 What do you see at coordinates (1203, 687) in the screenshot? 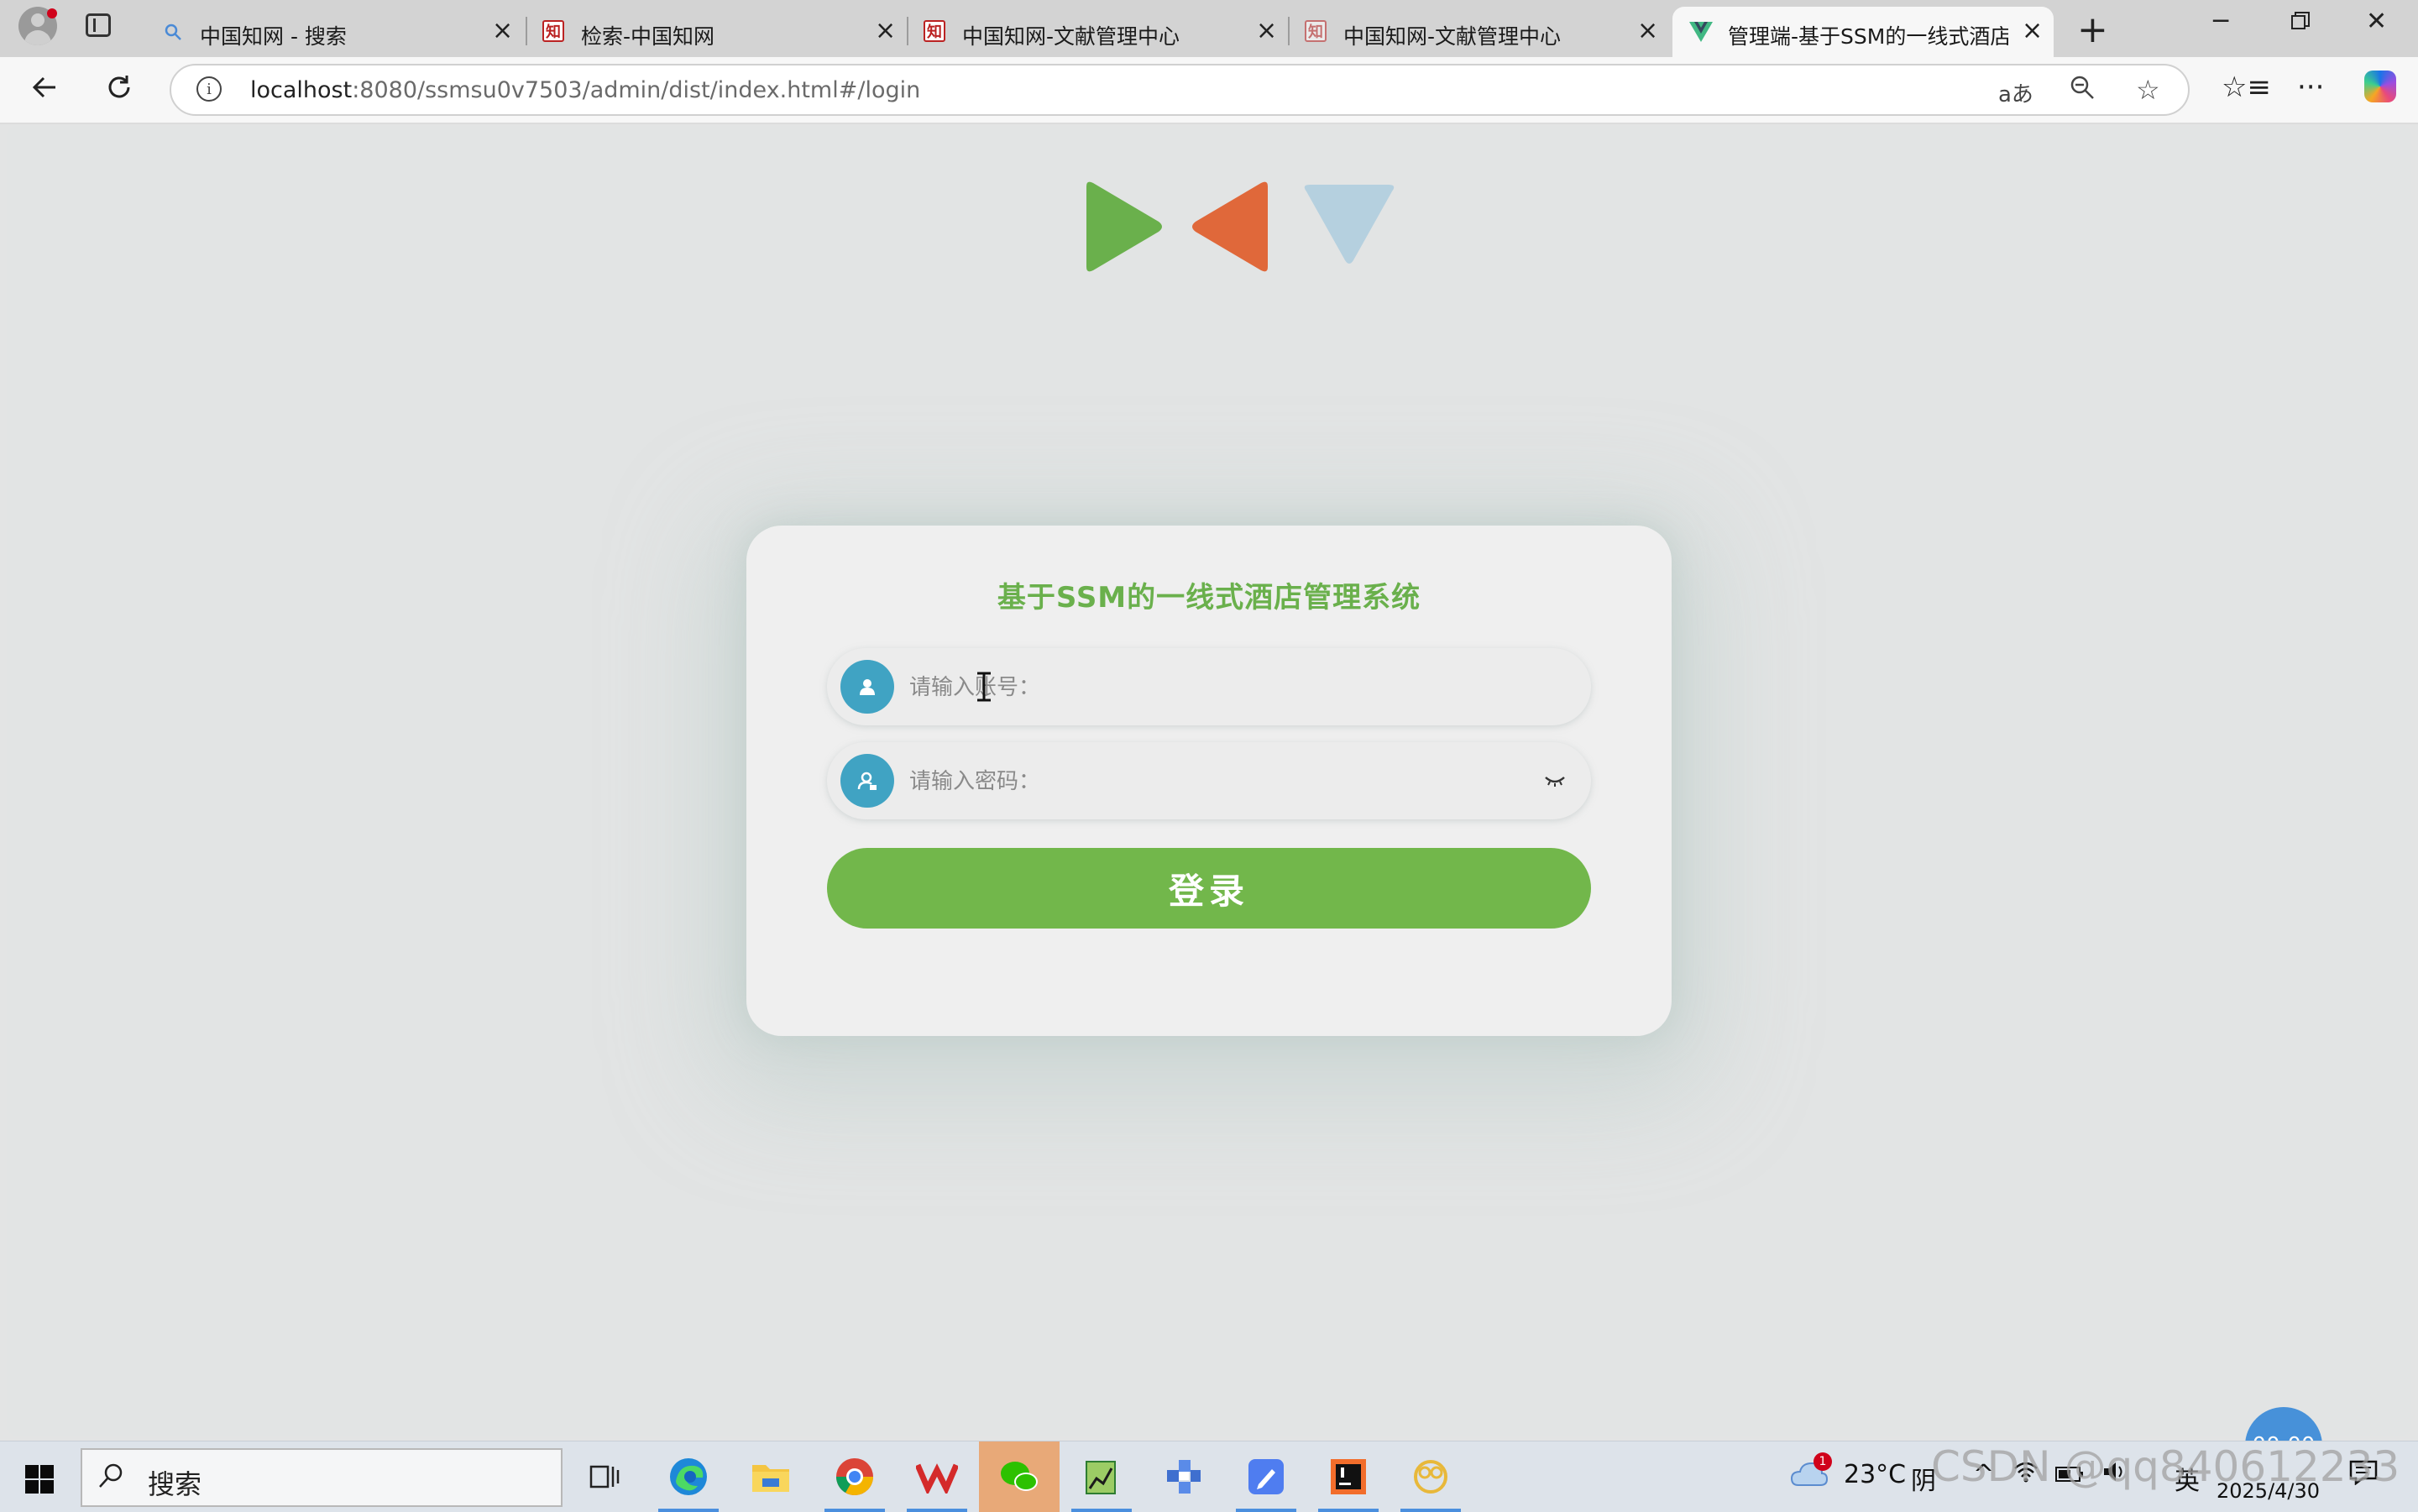
I see `username-input` at bounding box center [1203, 687].